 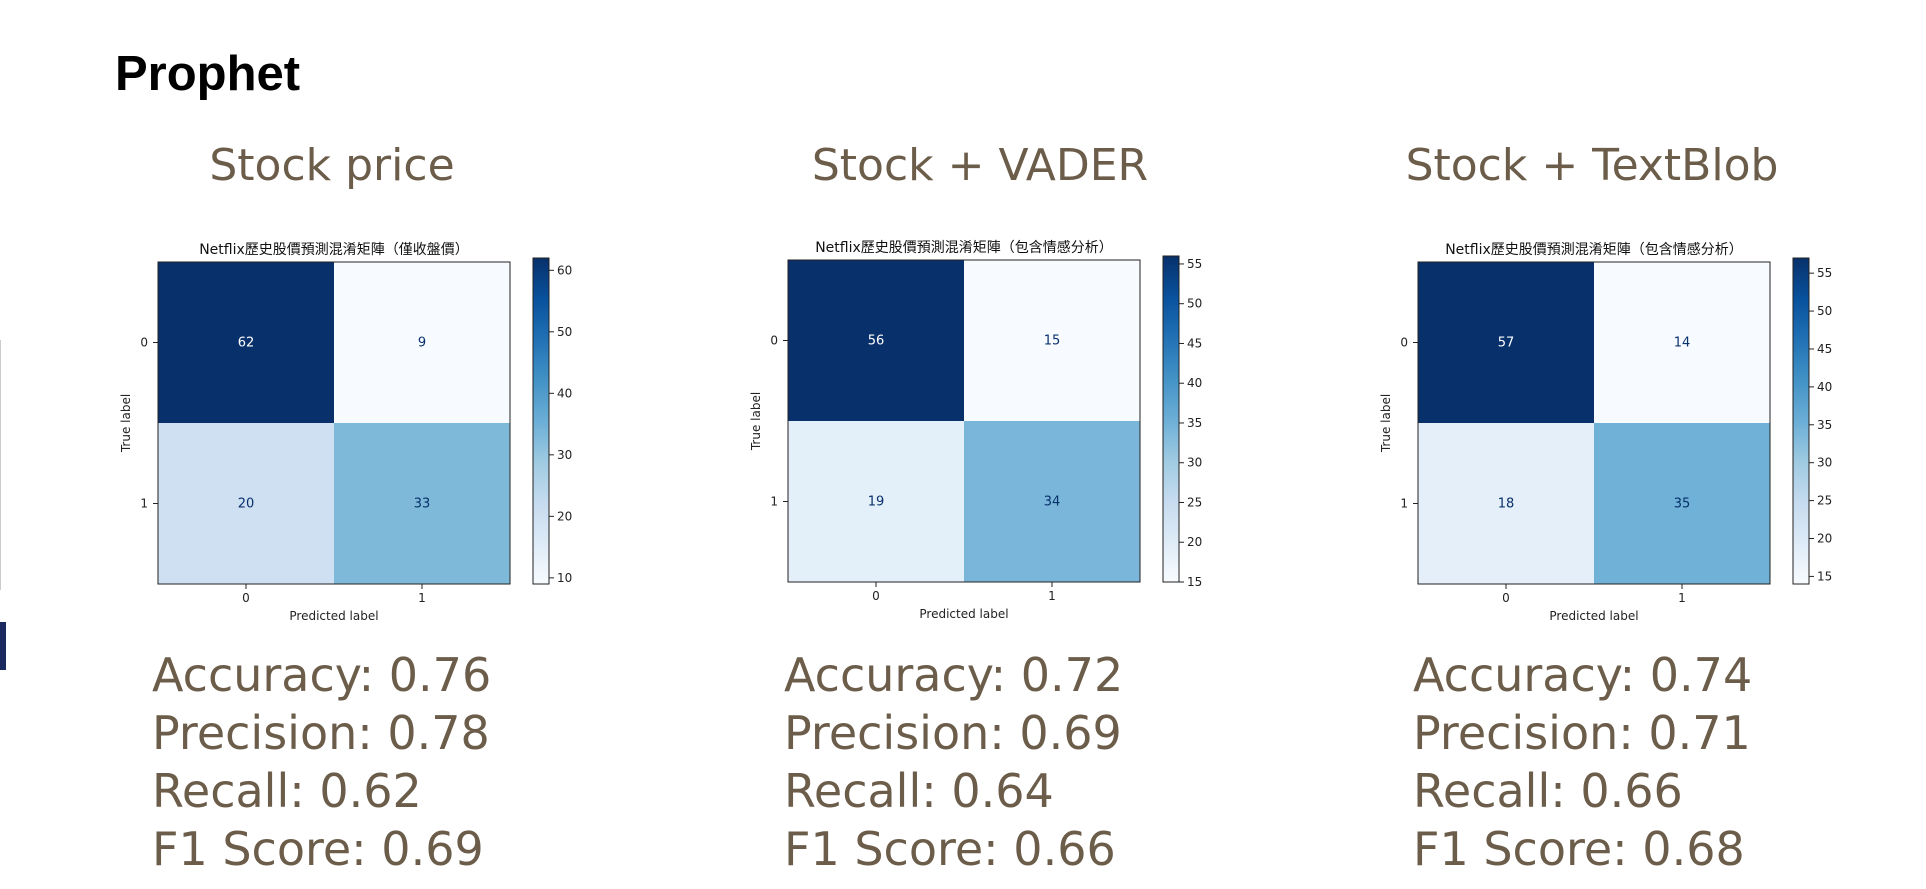 What do you see at coordinates (1682, 343) in the screenshot?
I see `cell-value-label: 14` at bounding box center [1682, 343].